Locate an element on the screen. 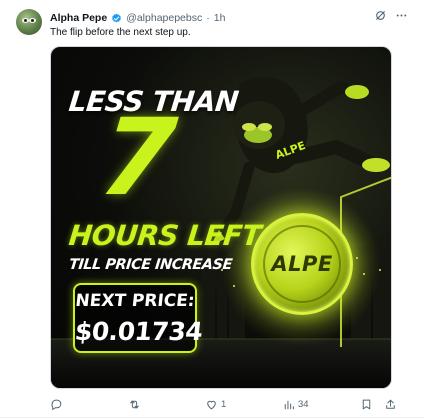  tweet-actions: 1 34 is located at coordinates (225, 405).